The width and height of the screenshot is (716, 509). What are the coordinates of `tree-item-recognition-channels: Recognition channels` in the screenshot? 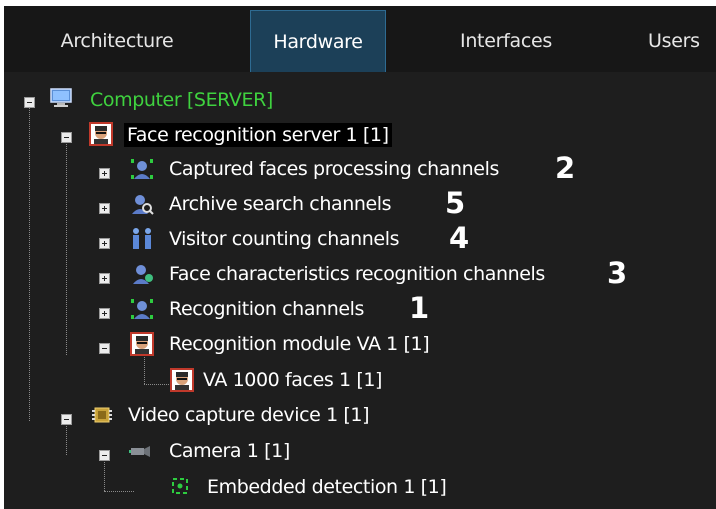 It's located at (266, 309).